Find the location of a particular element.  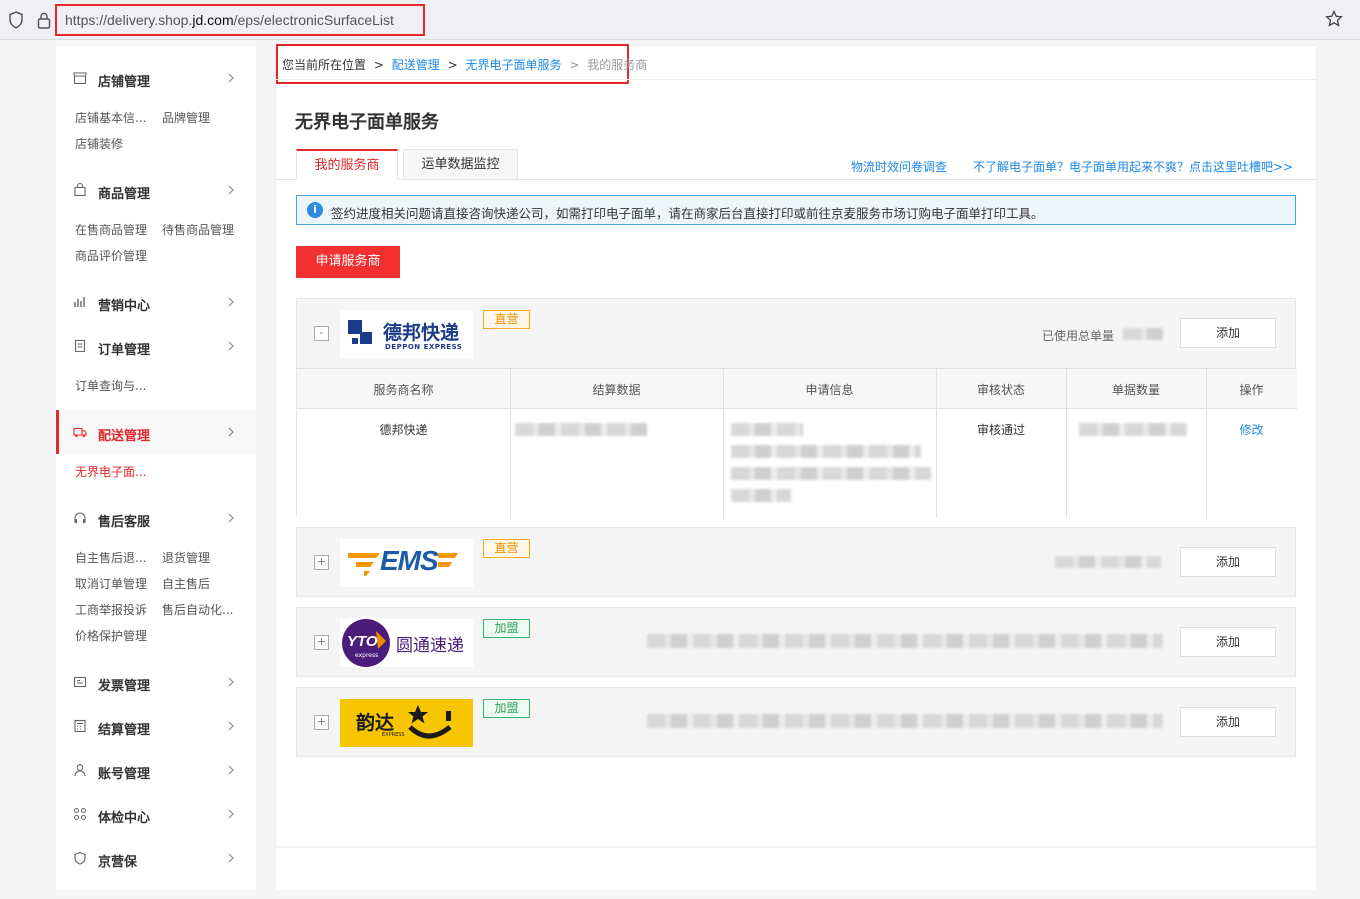

yunda-logo: 韵达 EXPRESS is located at coordinates (406, 723).